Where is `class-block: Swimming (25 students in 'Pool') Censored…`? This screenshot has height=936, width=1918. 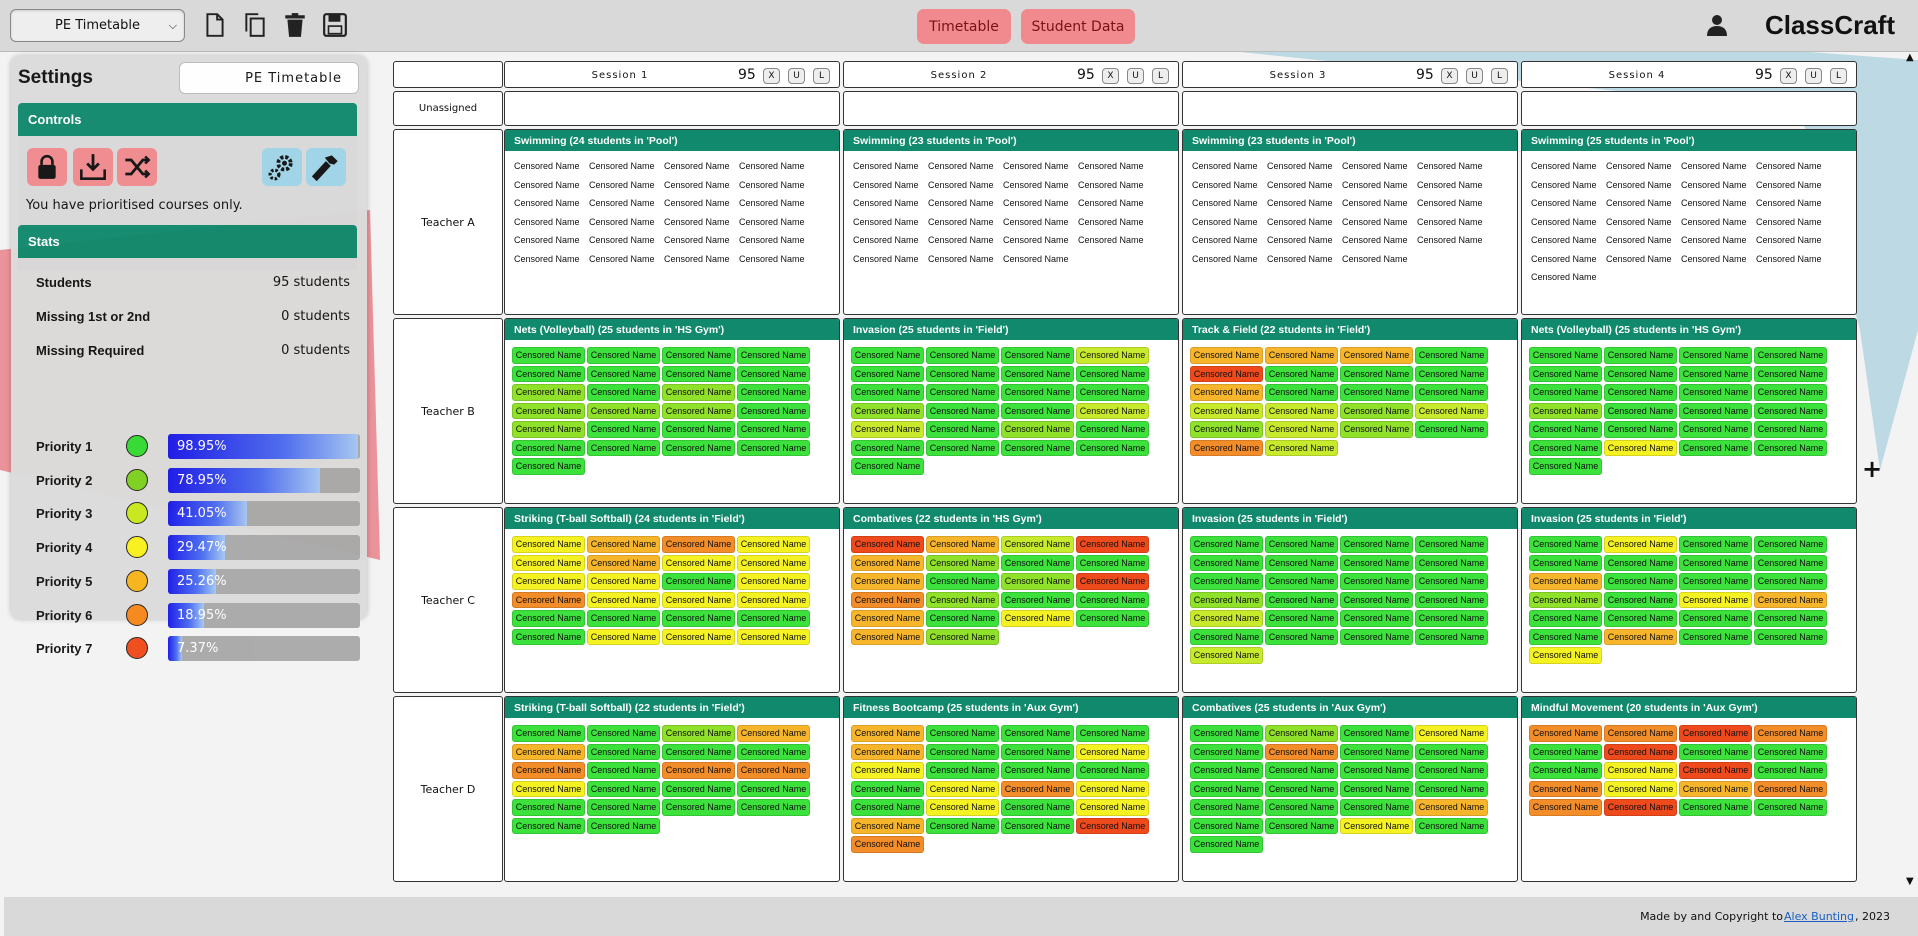
class-block: Swimming (25 students in 'Pool') Censored… is located at coordinates (1689, 222).